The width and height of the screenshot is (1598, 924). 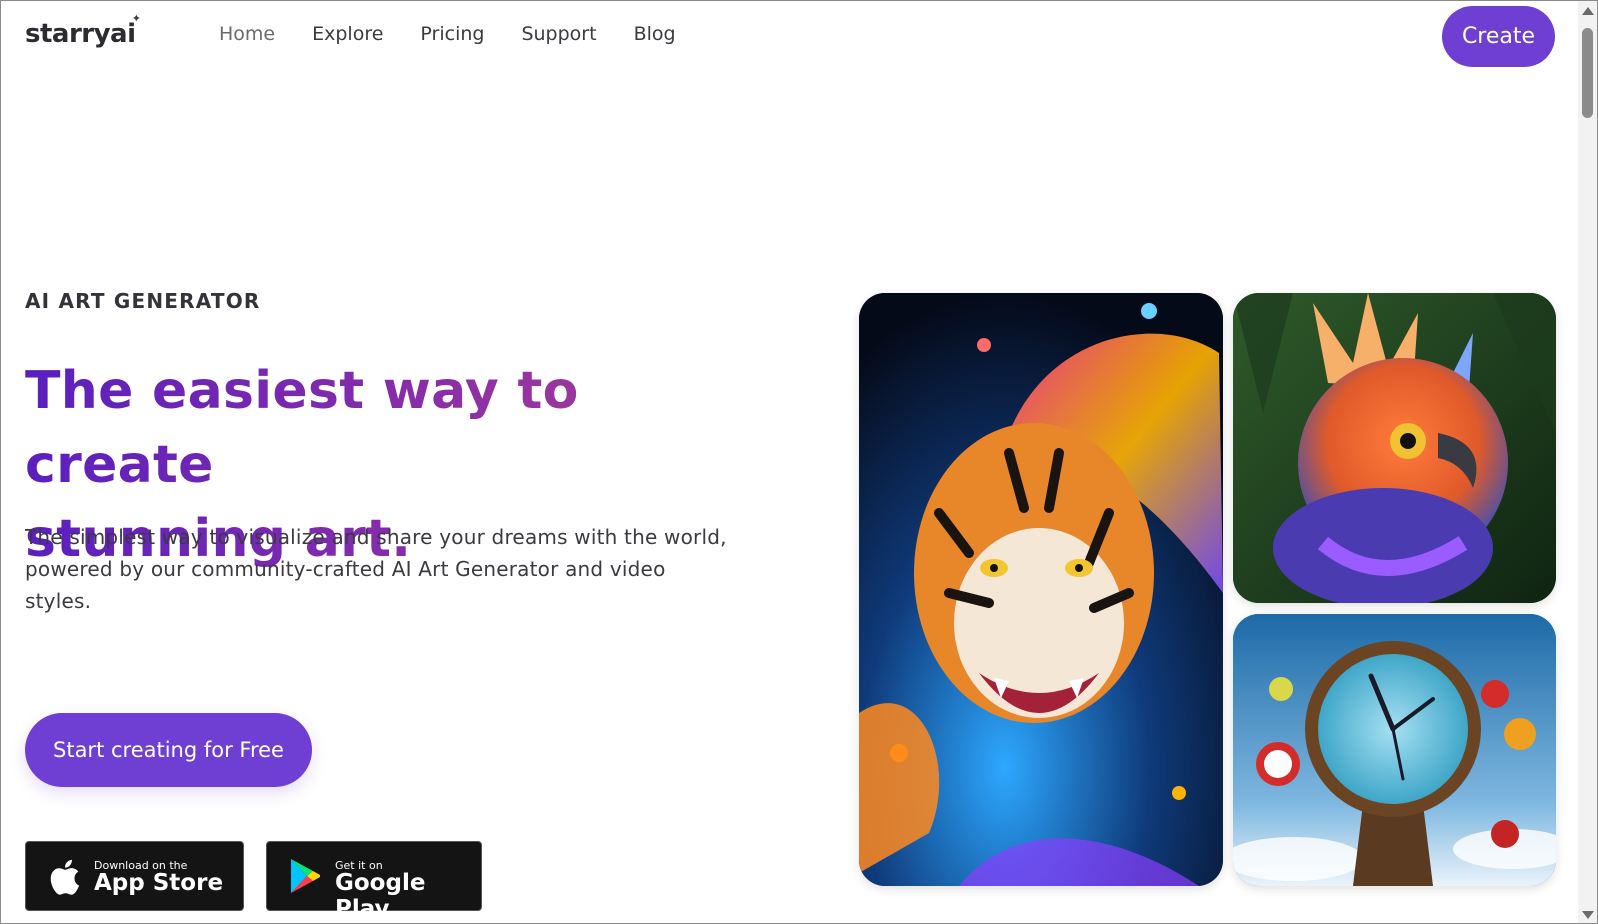 I want to click on scroll-up-icon, so click(x=1588, y=11).